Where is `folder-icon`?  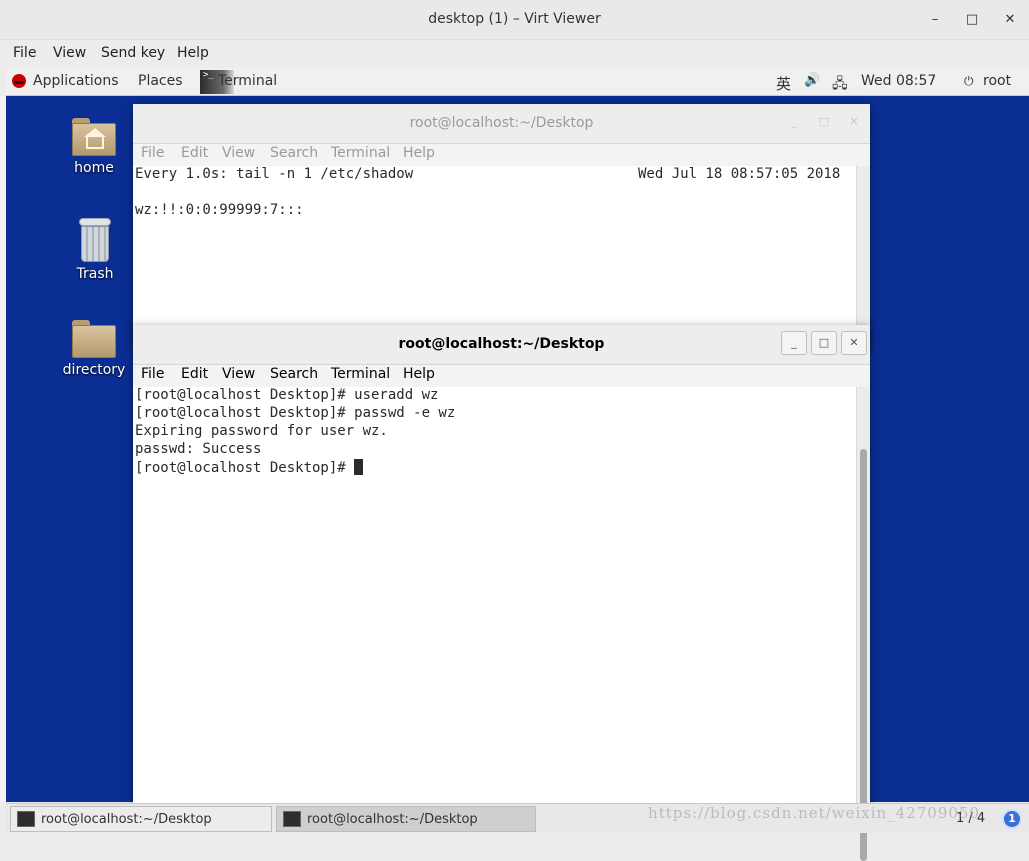 folder-icon is located at coordinates (94, 339).